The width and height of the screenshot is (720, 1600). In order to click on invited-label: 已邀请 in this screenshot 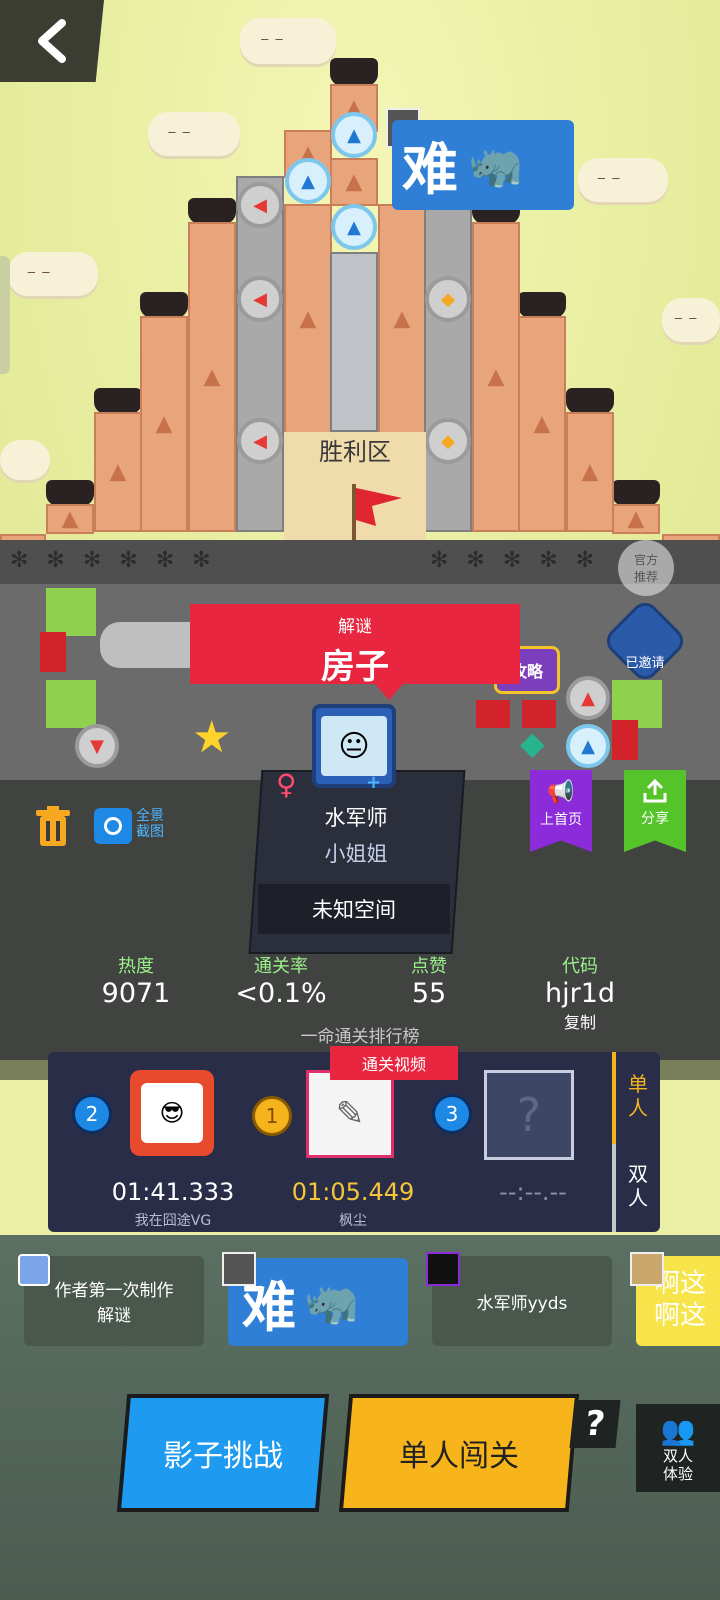, I will do `click(645, 663)`.